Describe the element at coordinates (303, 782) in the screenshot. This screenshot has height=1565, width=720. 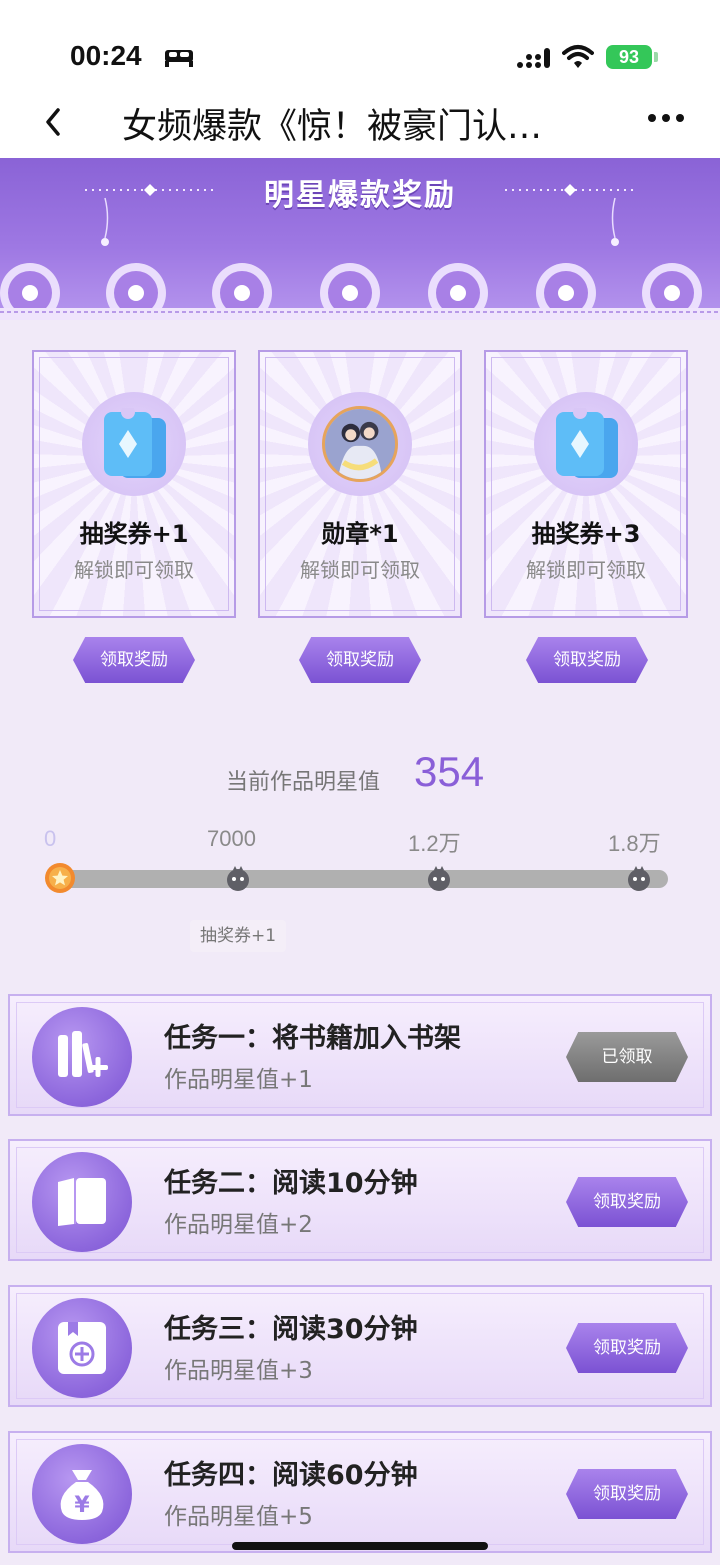
I see `star-value-label: 当前作品明星值` at that location.